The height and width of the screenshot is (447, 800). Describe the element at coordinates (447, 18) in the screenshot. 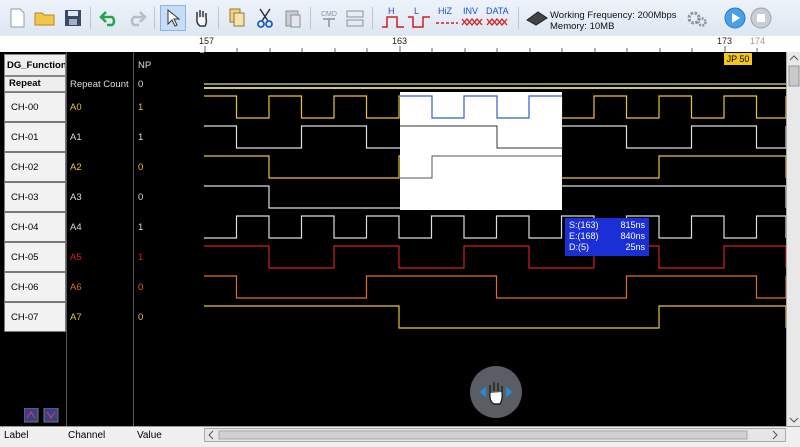

I see `set-hiz-icon: HiZ` at that location.